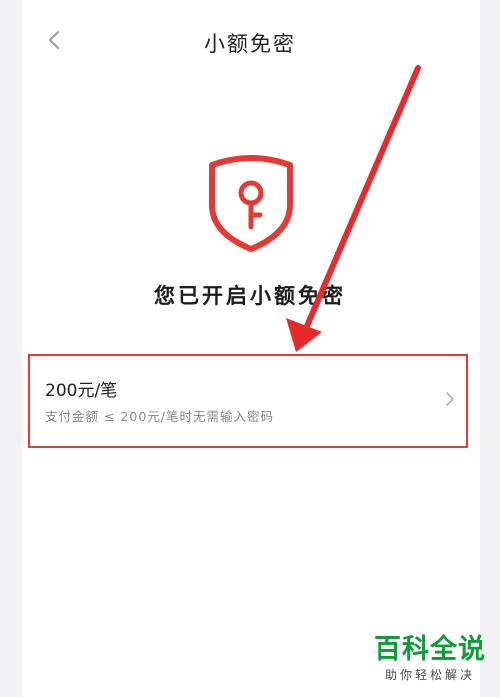  Describe the element at coordinates (251, 203) in the screenshot. I see `shield-key-icon` at that location.